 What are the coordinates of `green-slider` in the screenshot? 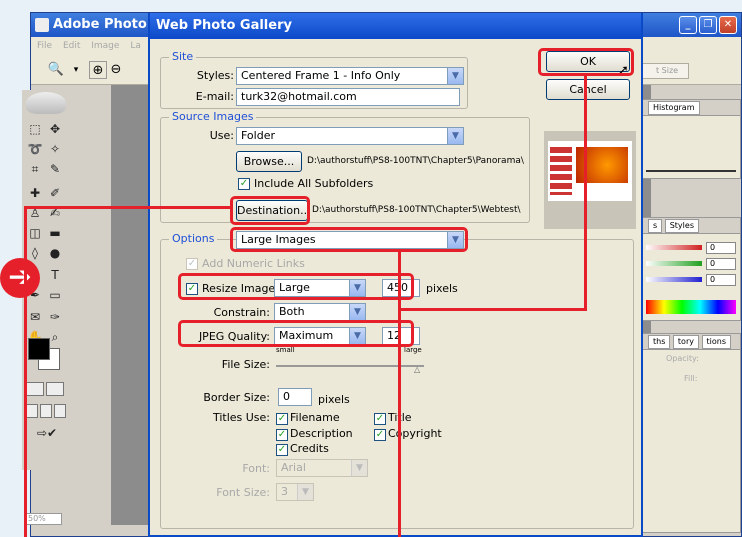 It's located at (674, 263).